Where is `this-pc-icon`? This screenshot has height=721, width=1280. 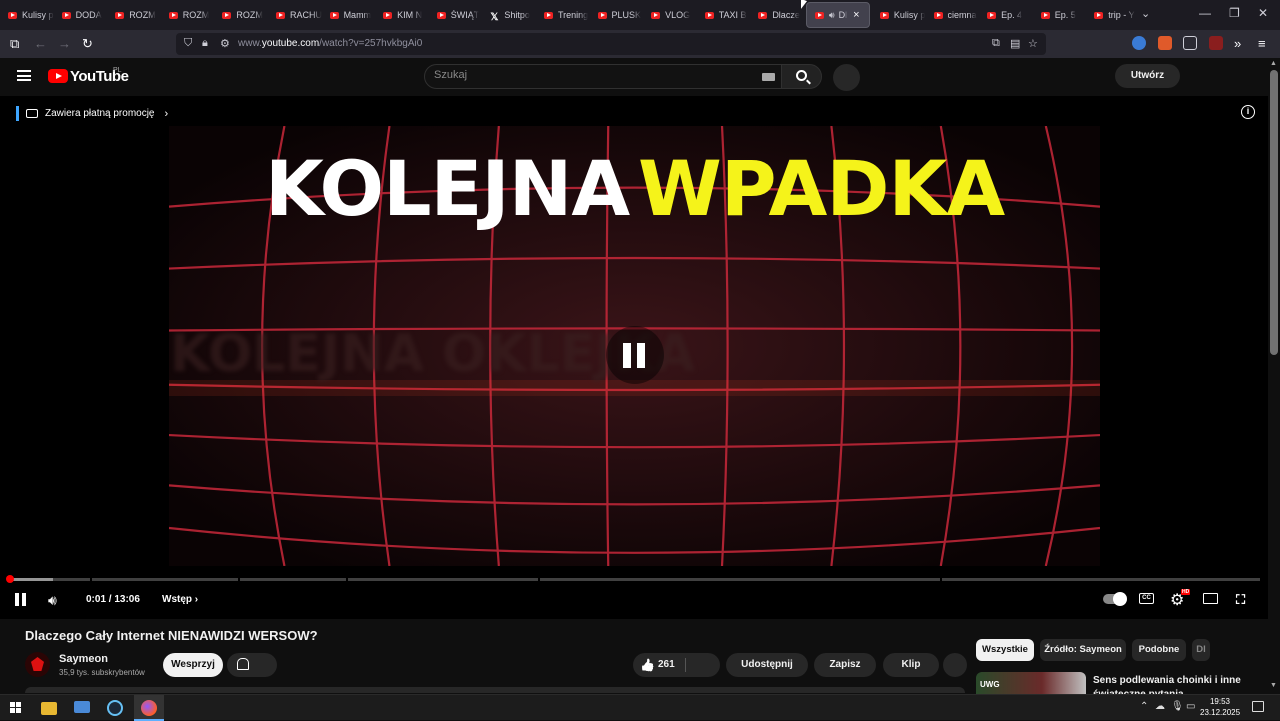
this-pc-icon is located at coordinates (82, 707).